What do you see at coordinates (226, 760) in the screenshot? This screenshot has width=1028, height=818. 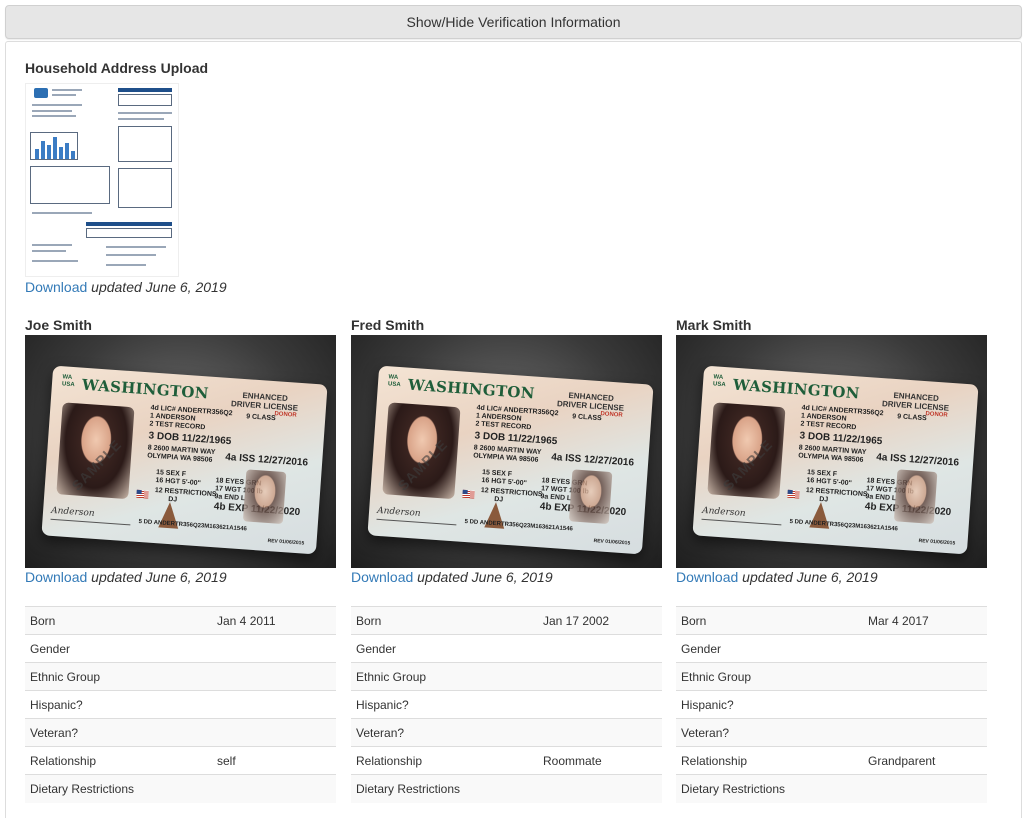 I see `info-value: self` at bounding box center [226, 760].